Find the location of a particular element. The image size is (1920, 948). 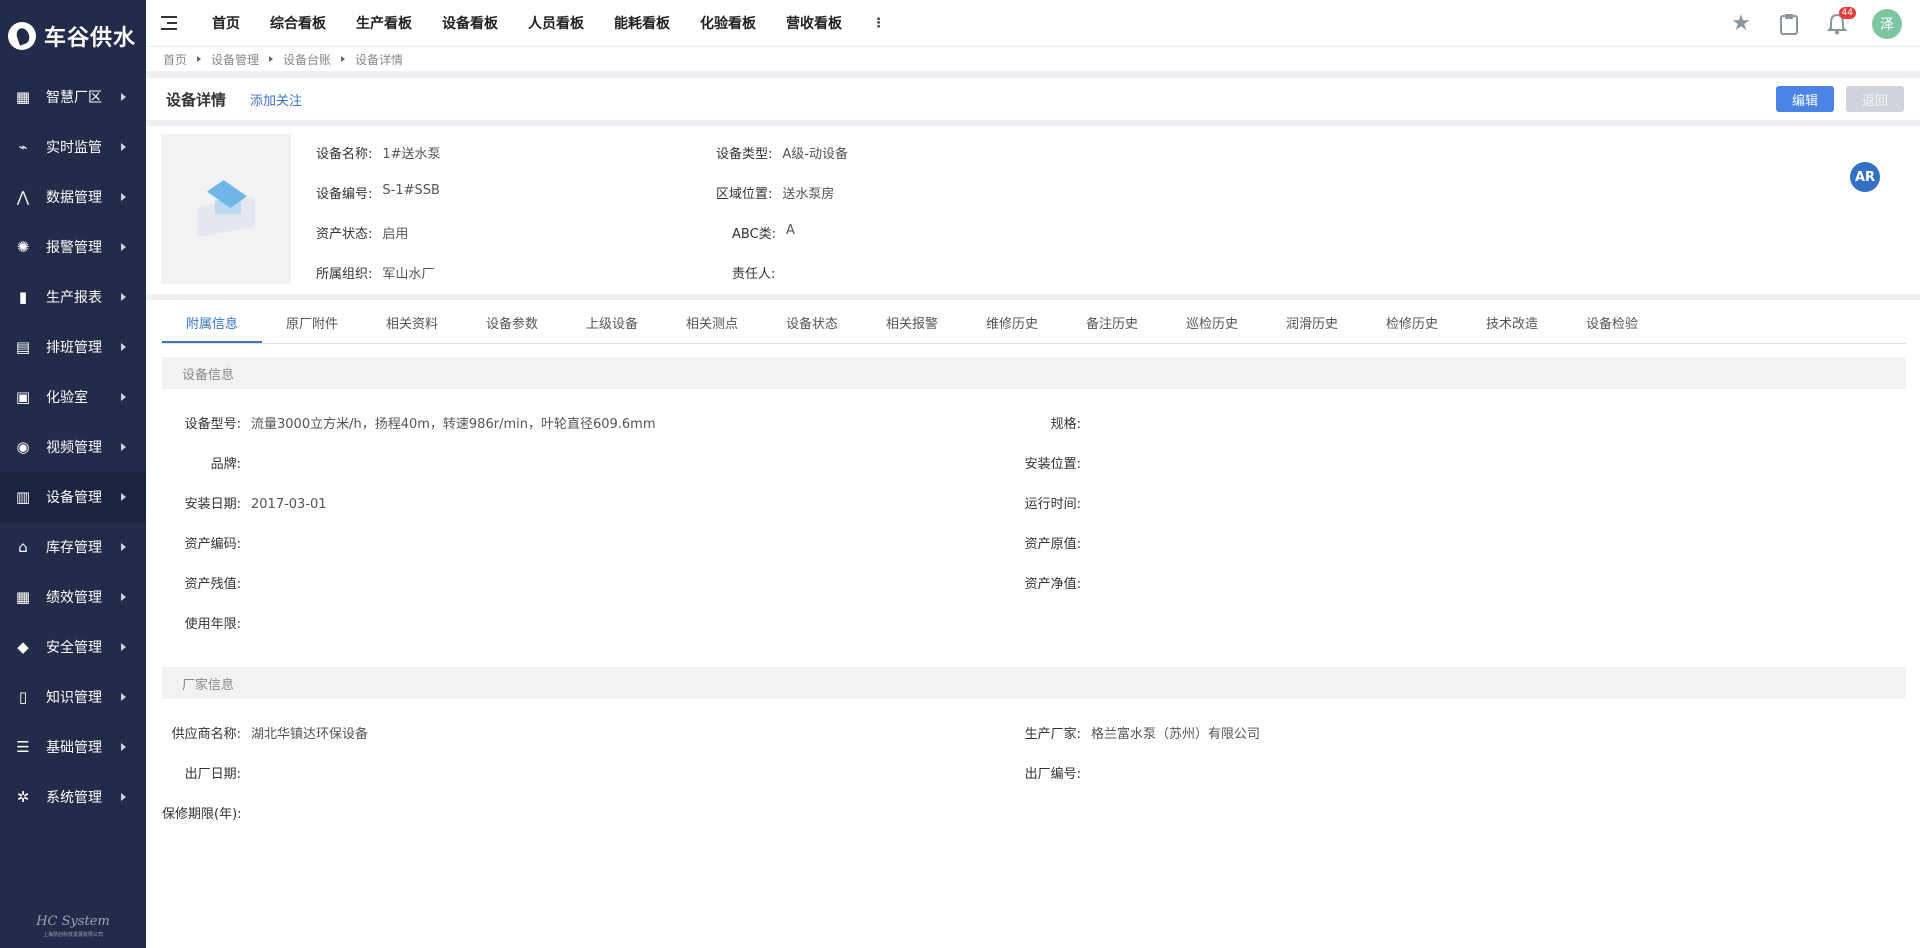

dashboard-tabs: 首页 综合看板 生产看板 设备看板 人员看板 能耗看板 化验看板 营收看板 is located at coordinates (542, 23).